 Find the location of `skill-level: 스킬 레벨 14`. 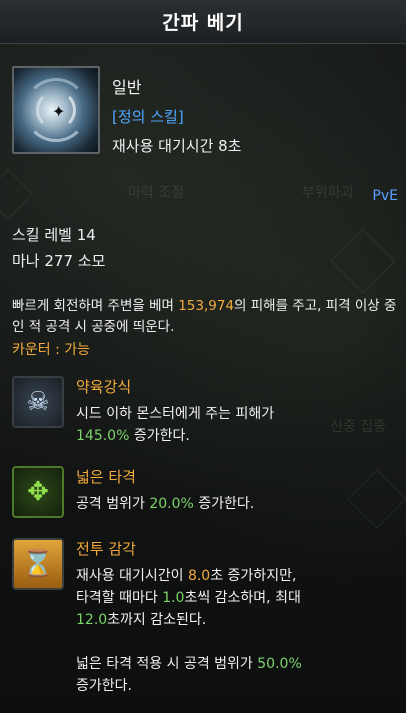

skill-level: 스킬 레벨 14 is located at coordinates (54, 235).